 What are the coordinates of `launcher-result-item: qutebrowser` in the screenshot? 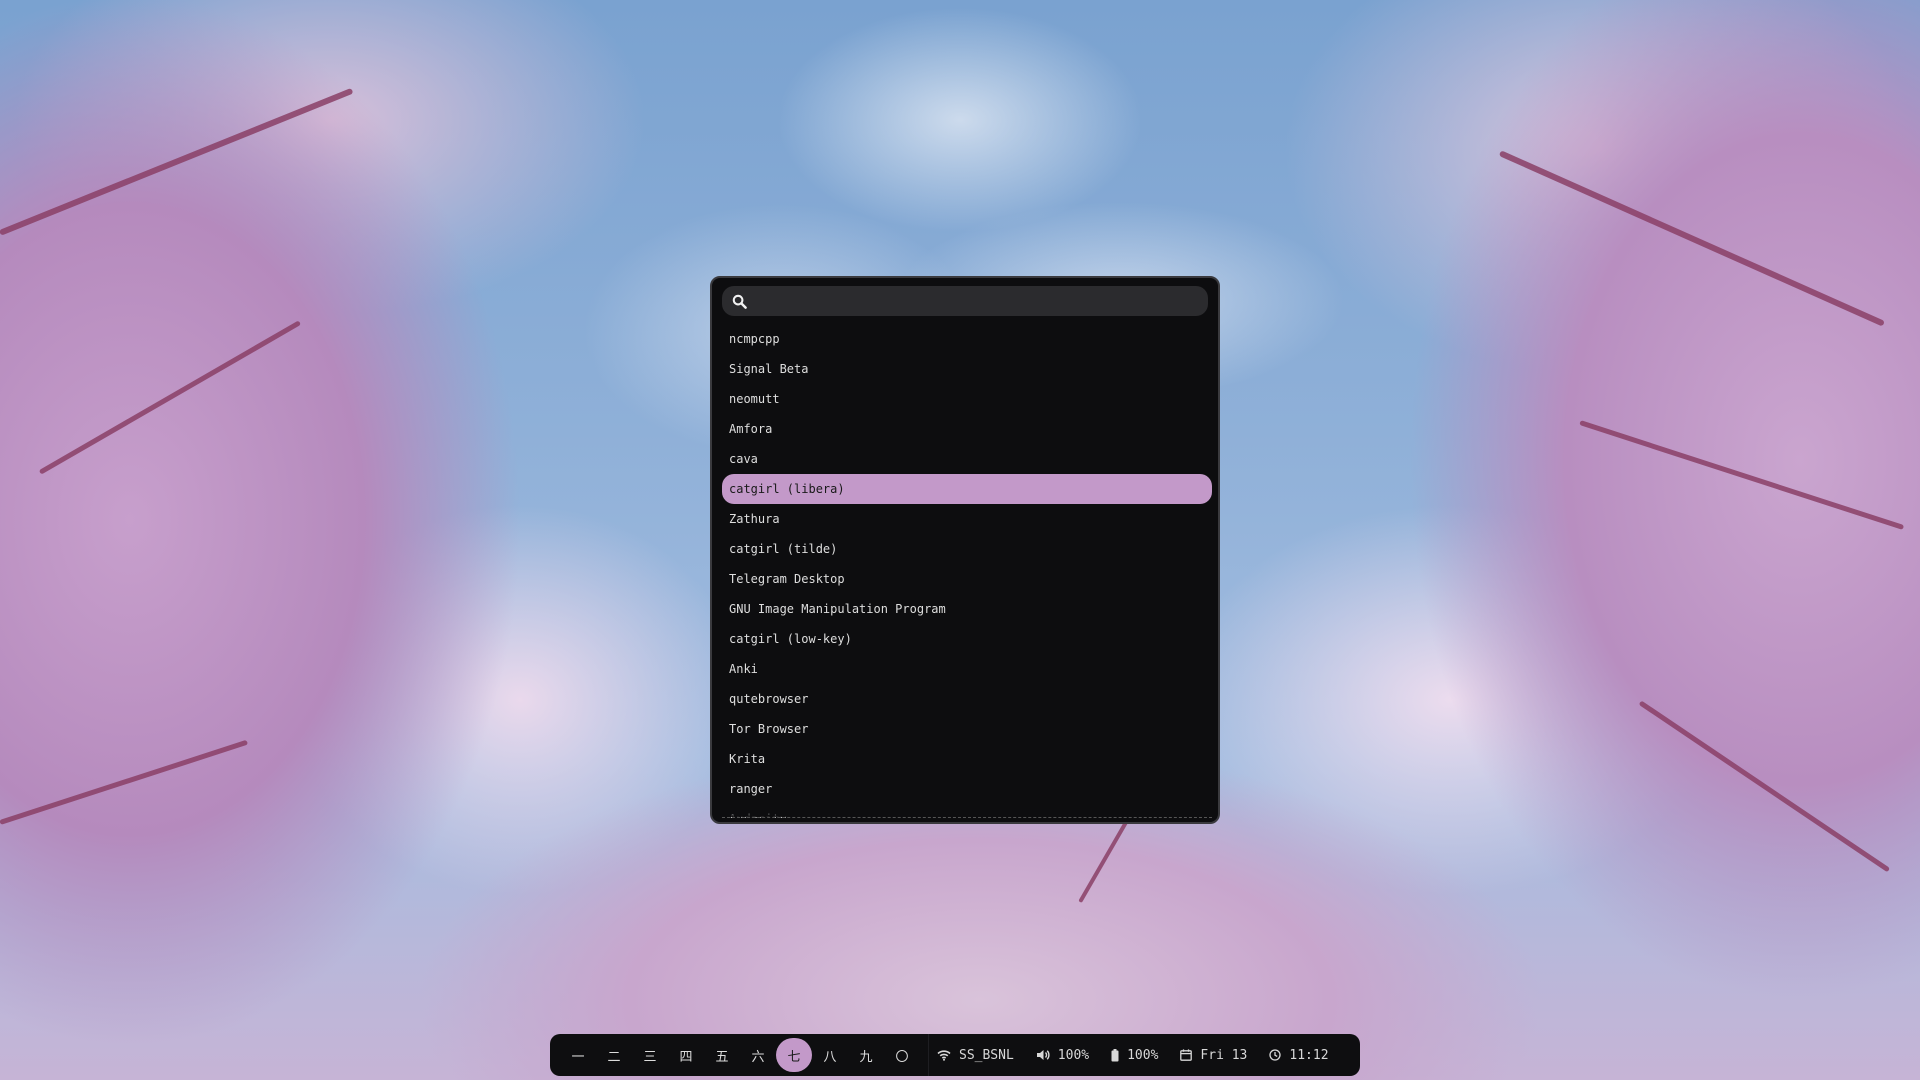 It's located at (967, 699).